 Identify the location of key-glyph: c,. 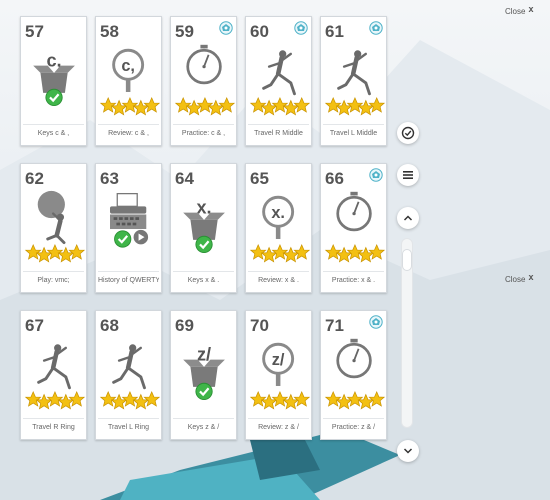
(128, 66).